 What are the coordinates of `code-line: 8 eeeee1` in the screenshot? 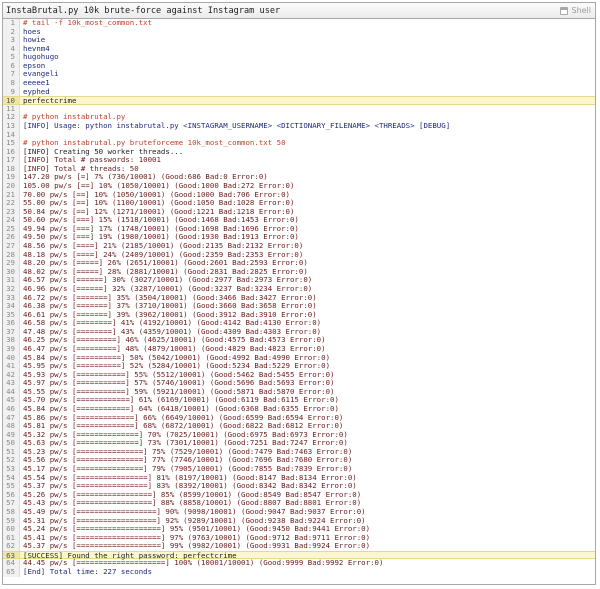 It's located at (299, 83).